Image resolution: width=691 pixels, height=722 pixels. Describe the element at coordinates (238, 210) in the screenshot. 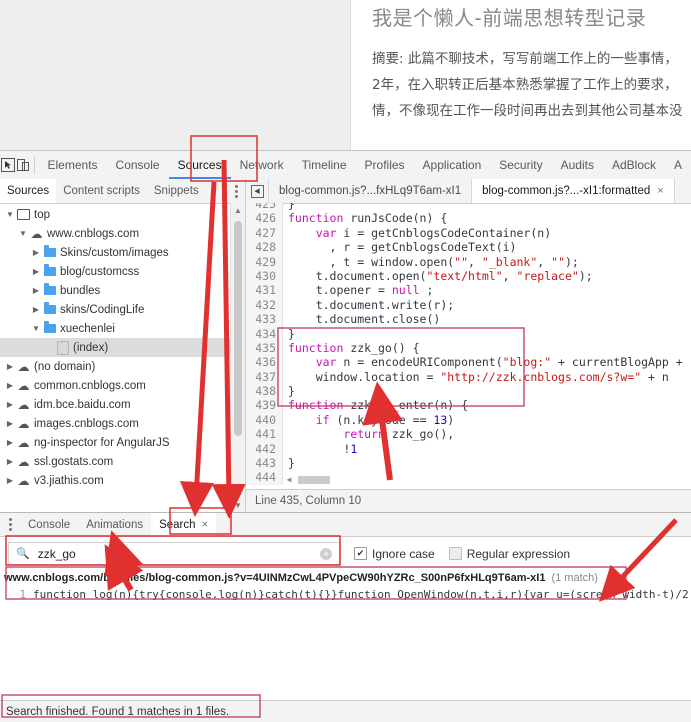

I see `scroll-up-arrow-icon: ▲` at that location.